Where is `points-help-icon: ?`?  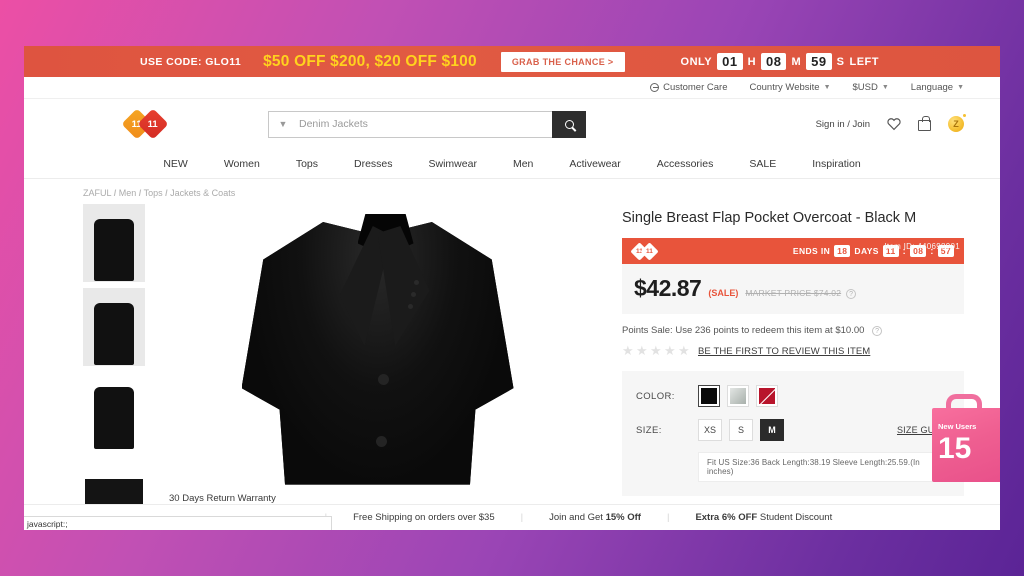
points-help-icon: ? is located at coordinates (877, 331).